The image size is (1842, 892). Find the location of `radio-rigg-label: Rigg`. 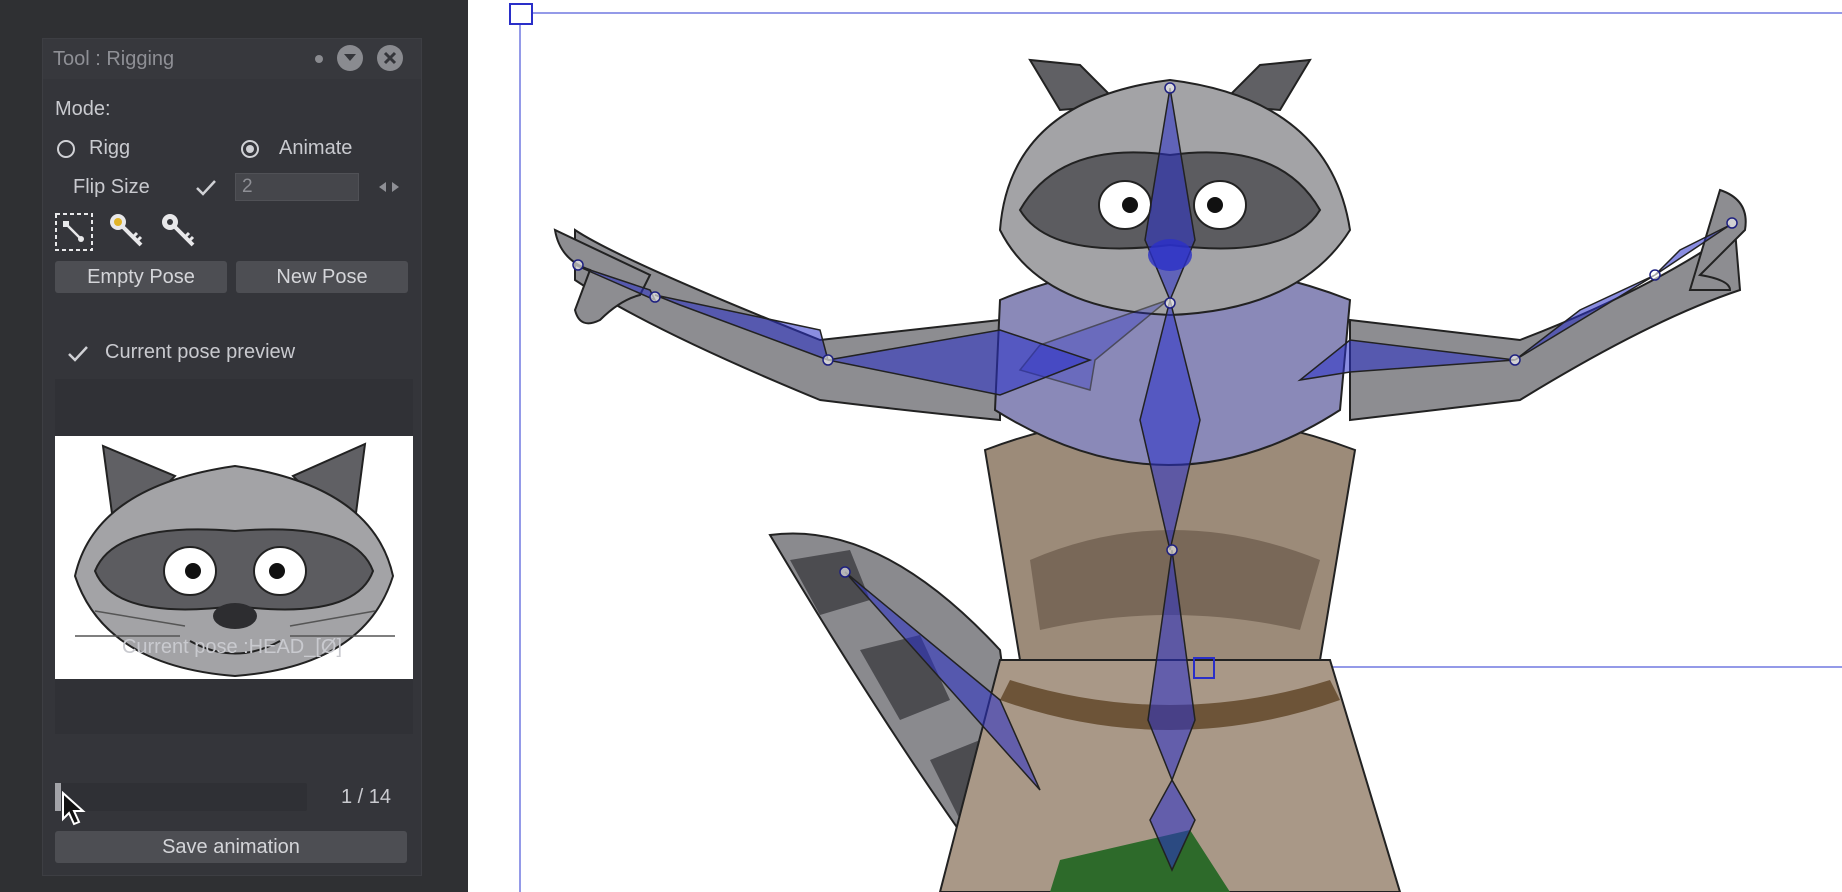

radio-rigg-label: Rigg is located at coordinates (109, 148).